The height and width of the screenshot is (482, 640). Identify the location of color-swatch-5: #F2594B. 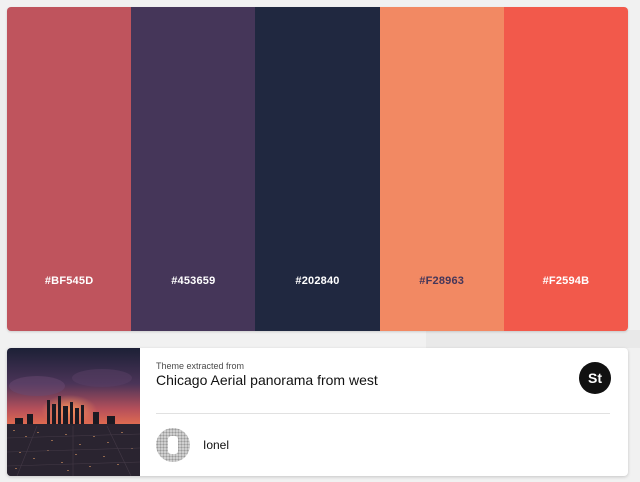
(565, 169).